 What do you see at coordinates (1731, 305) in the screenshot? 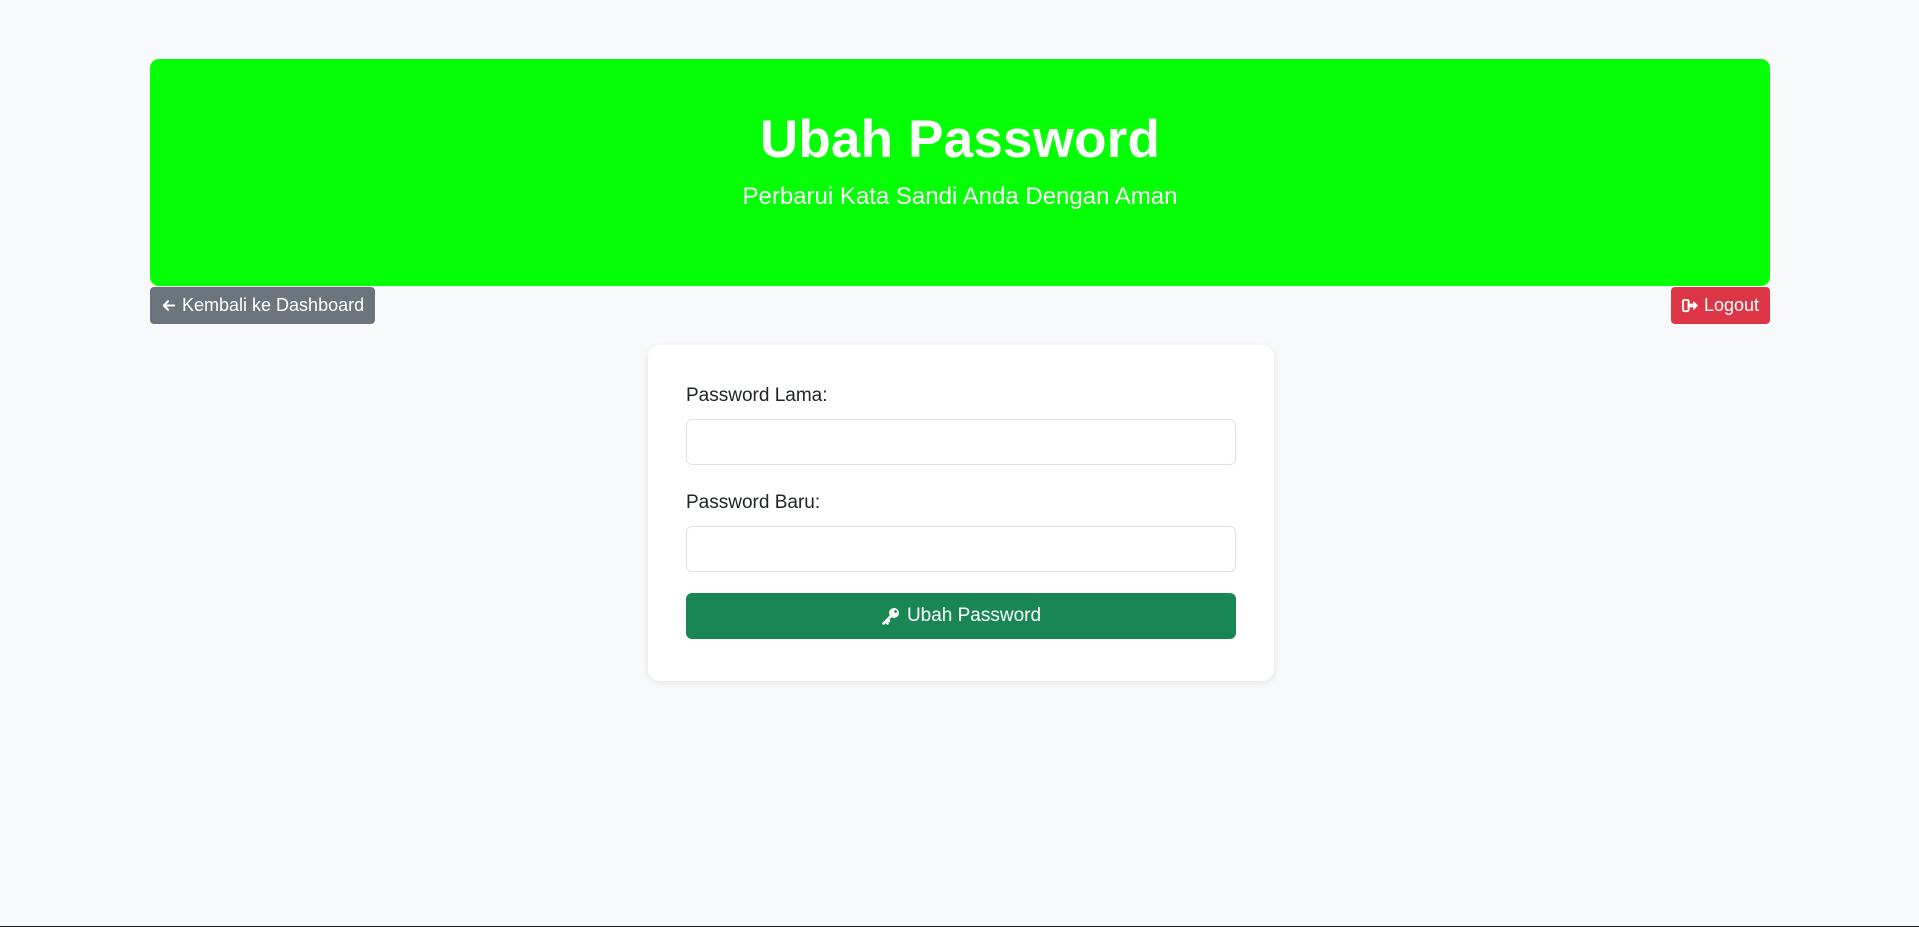
I see `logout-button-label: Logout` at bounding box center [1731, 305].